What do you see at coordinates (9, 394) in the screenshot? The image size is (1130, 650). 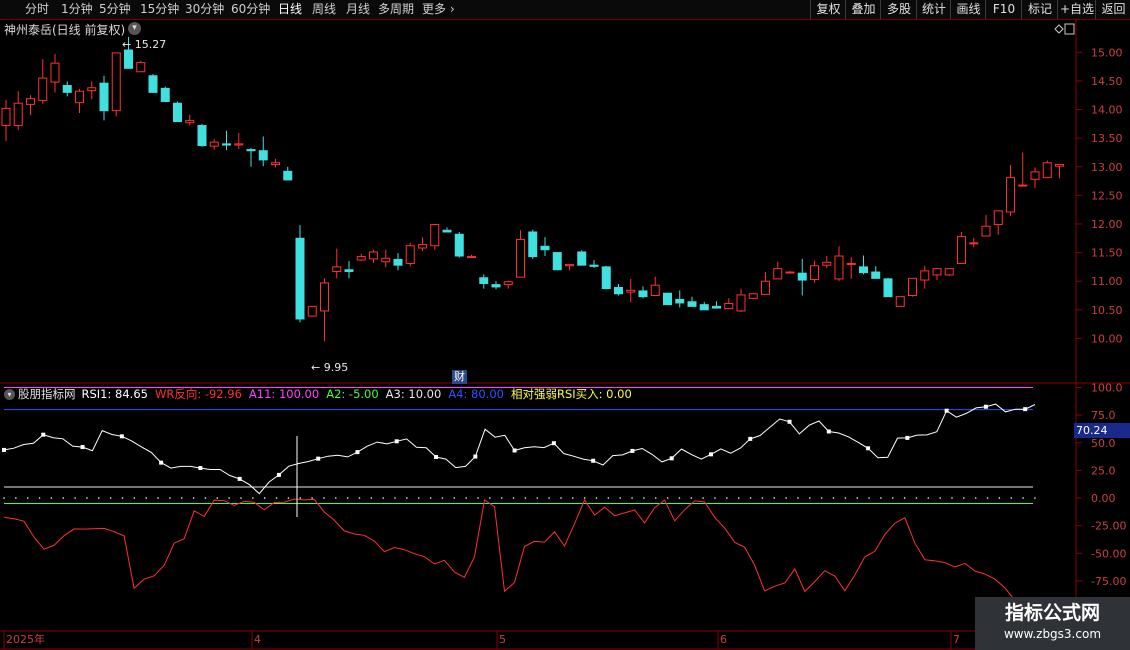 I see `indicator-collapse-icon: ▾` at bounding box center [9, 394].